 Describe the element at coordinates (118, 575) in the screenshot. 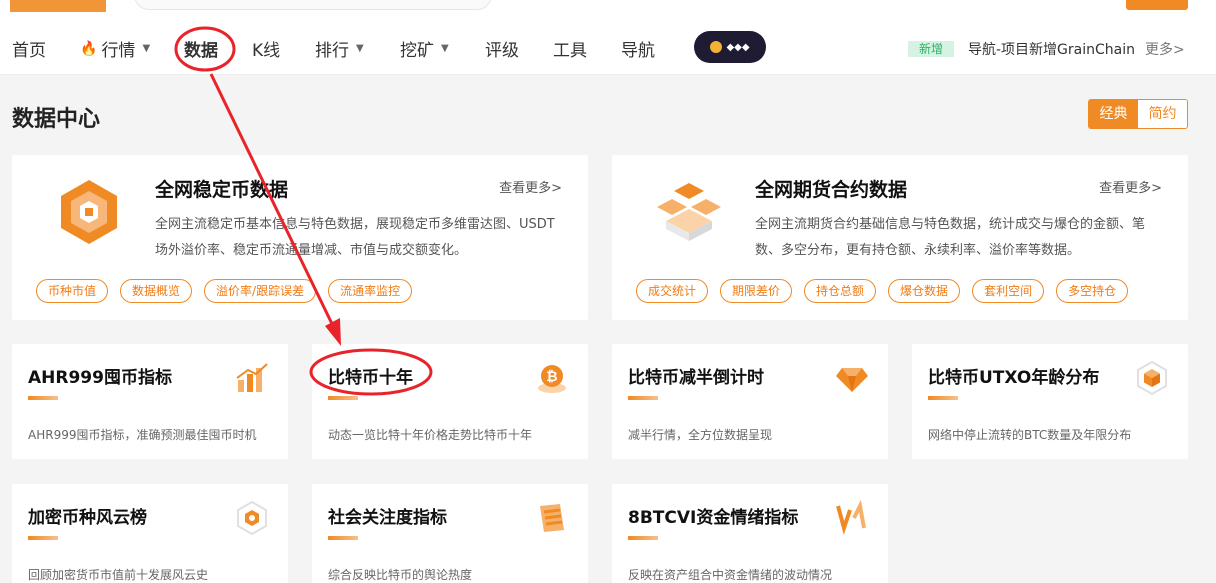

I see `card-description: 回顾加密货币市值前十发展风云史` at that location.